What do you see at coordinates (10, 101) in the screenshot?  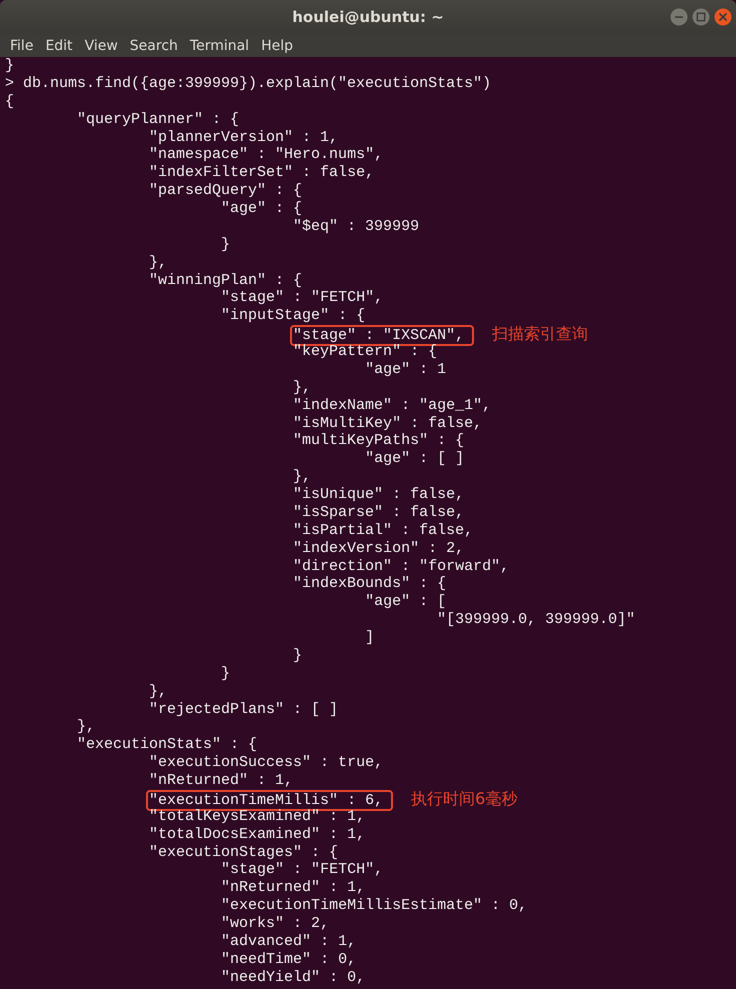 I see `code-line: {` at bounding box center [10, 101].